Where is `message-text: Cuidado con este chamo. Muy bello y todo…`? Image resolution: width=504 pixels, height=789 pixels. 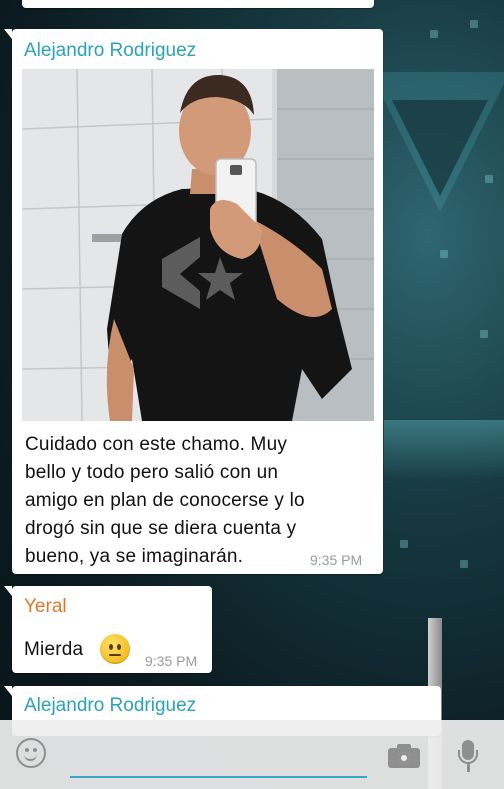 message-text: Cuidado con este chamo. Muy bello y todo… is located at coordinates (165, 501).